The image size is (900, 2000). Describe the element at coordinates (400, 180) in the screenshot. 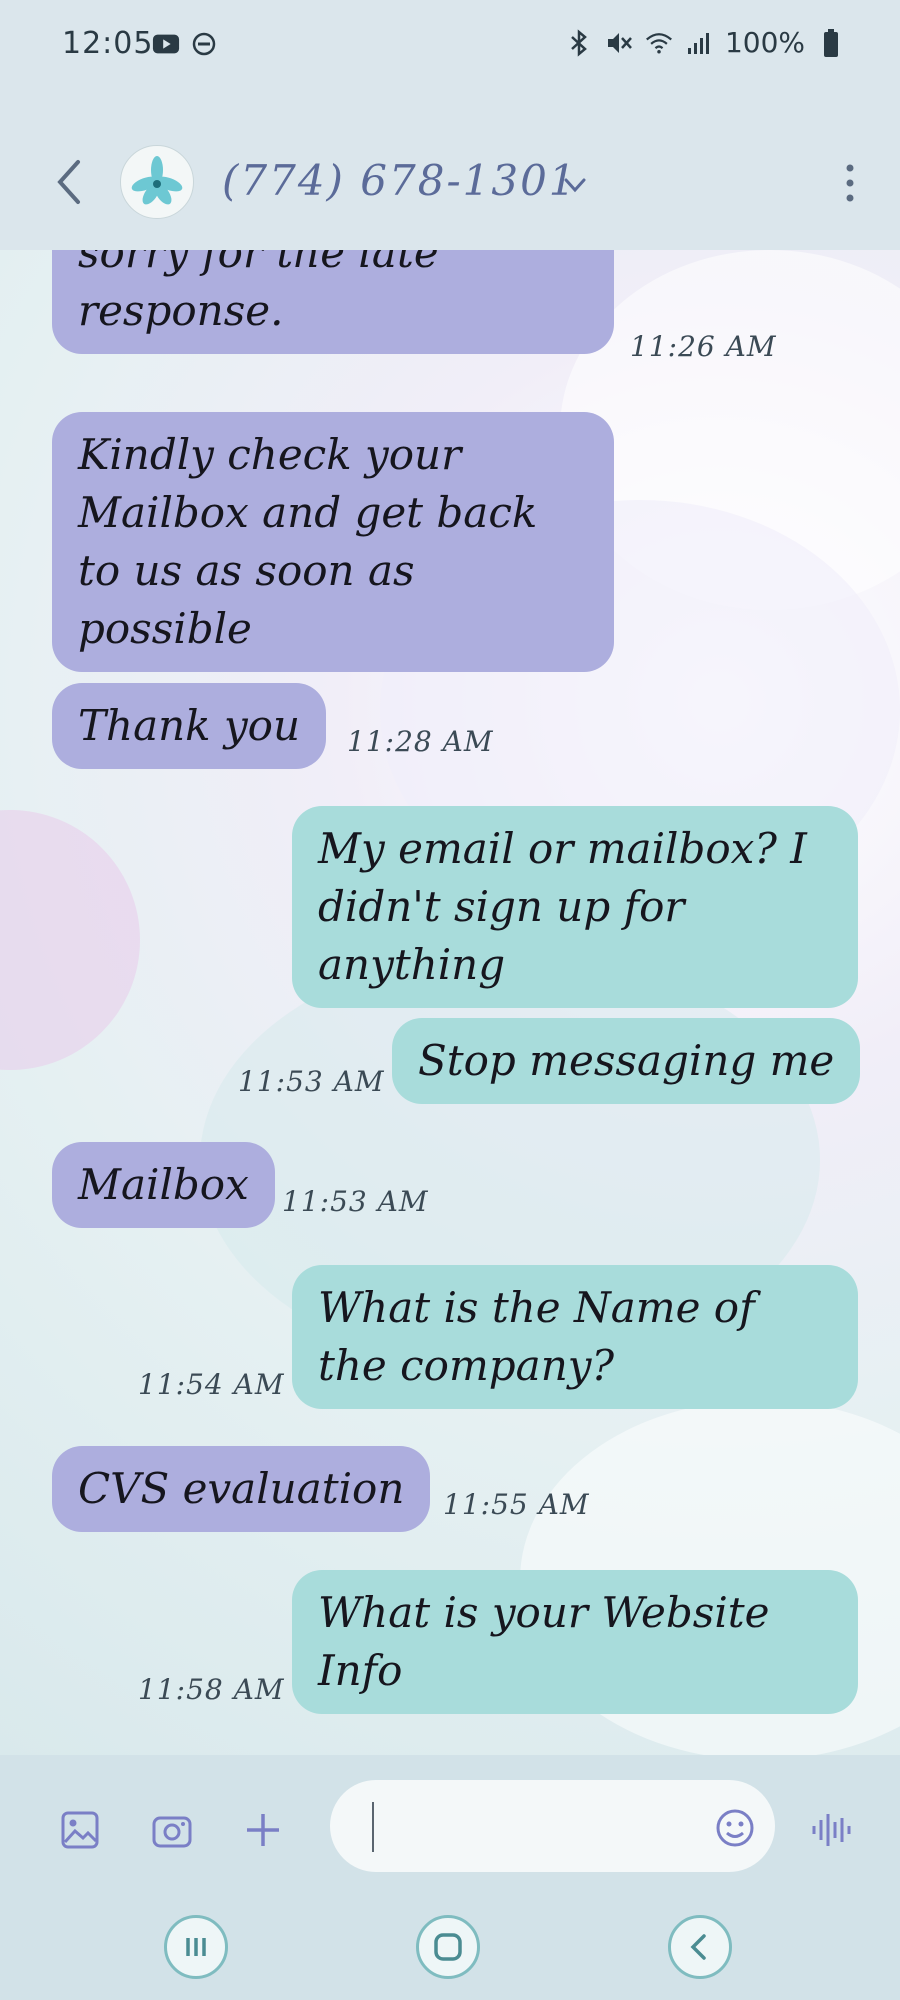

I see `contact-name: (774) 678-1301` at that location.